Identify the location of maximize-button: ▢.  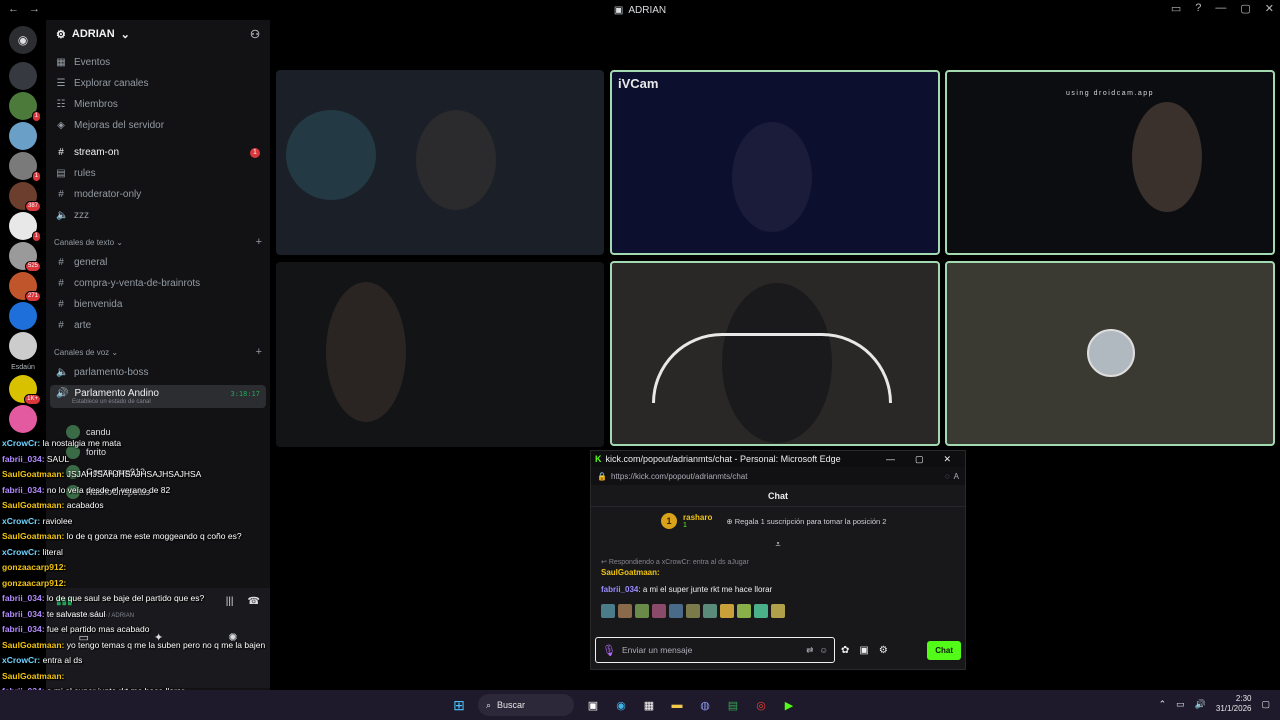
(1245, 8).